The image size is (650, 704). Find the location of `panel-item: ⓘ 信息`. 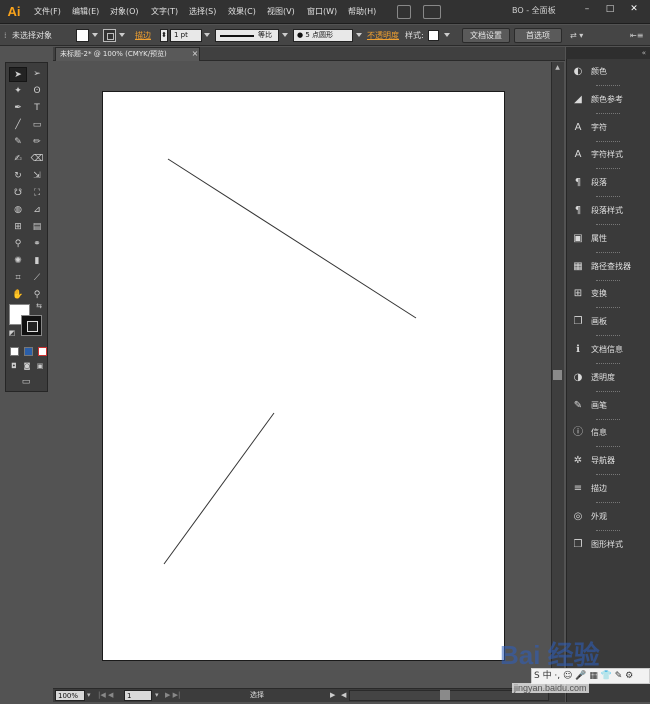

panel-item: ⓘ 信息 is located at coordinates (608, 433).